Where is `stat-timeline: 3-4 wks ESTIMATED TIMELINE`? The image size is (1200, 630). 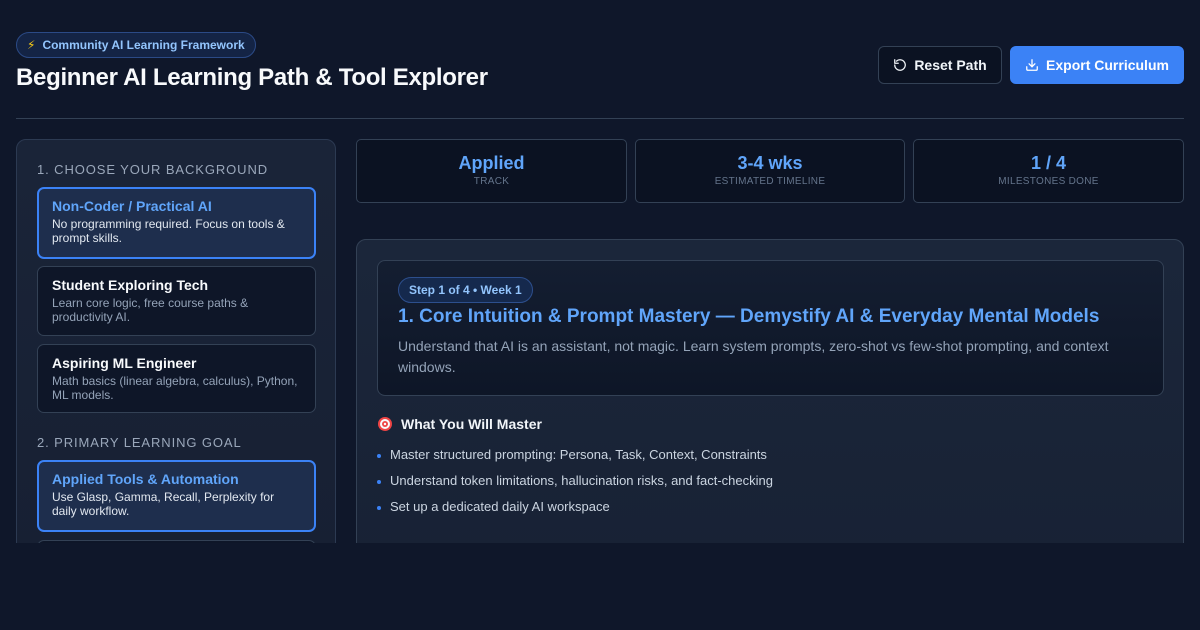 stat-timeline: 3-4 wks ESTIMATED TIMELINE is located at coordinates (770, 171).